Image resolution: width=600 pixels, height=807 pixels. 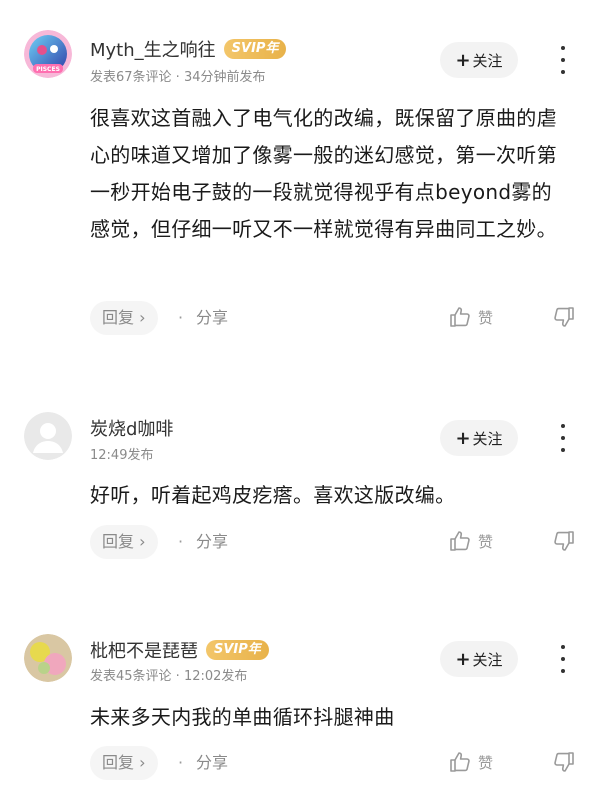 What do you see at coordinates (144, 650) in the screenshot?
I see `username: 枇杷不是琵琶` at bounding box center [144, 650].